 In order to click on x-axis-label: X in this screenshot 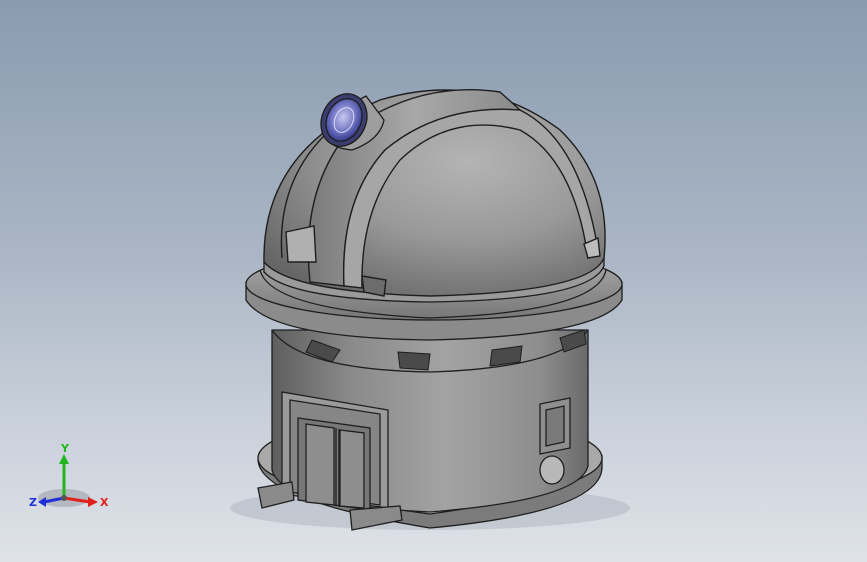, I will do `click(104, 502)`.